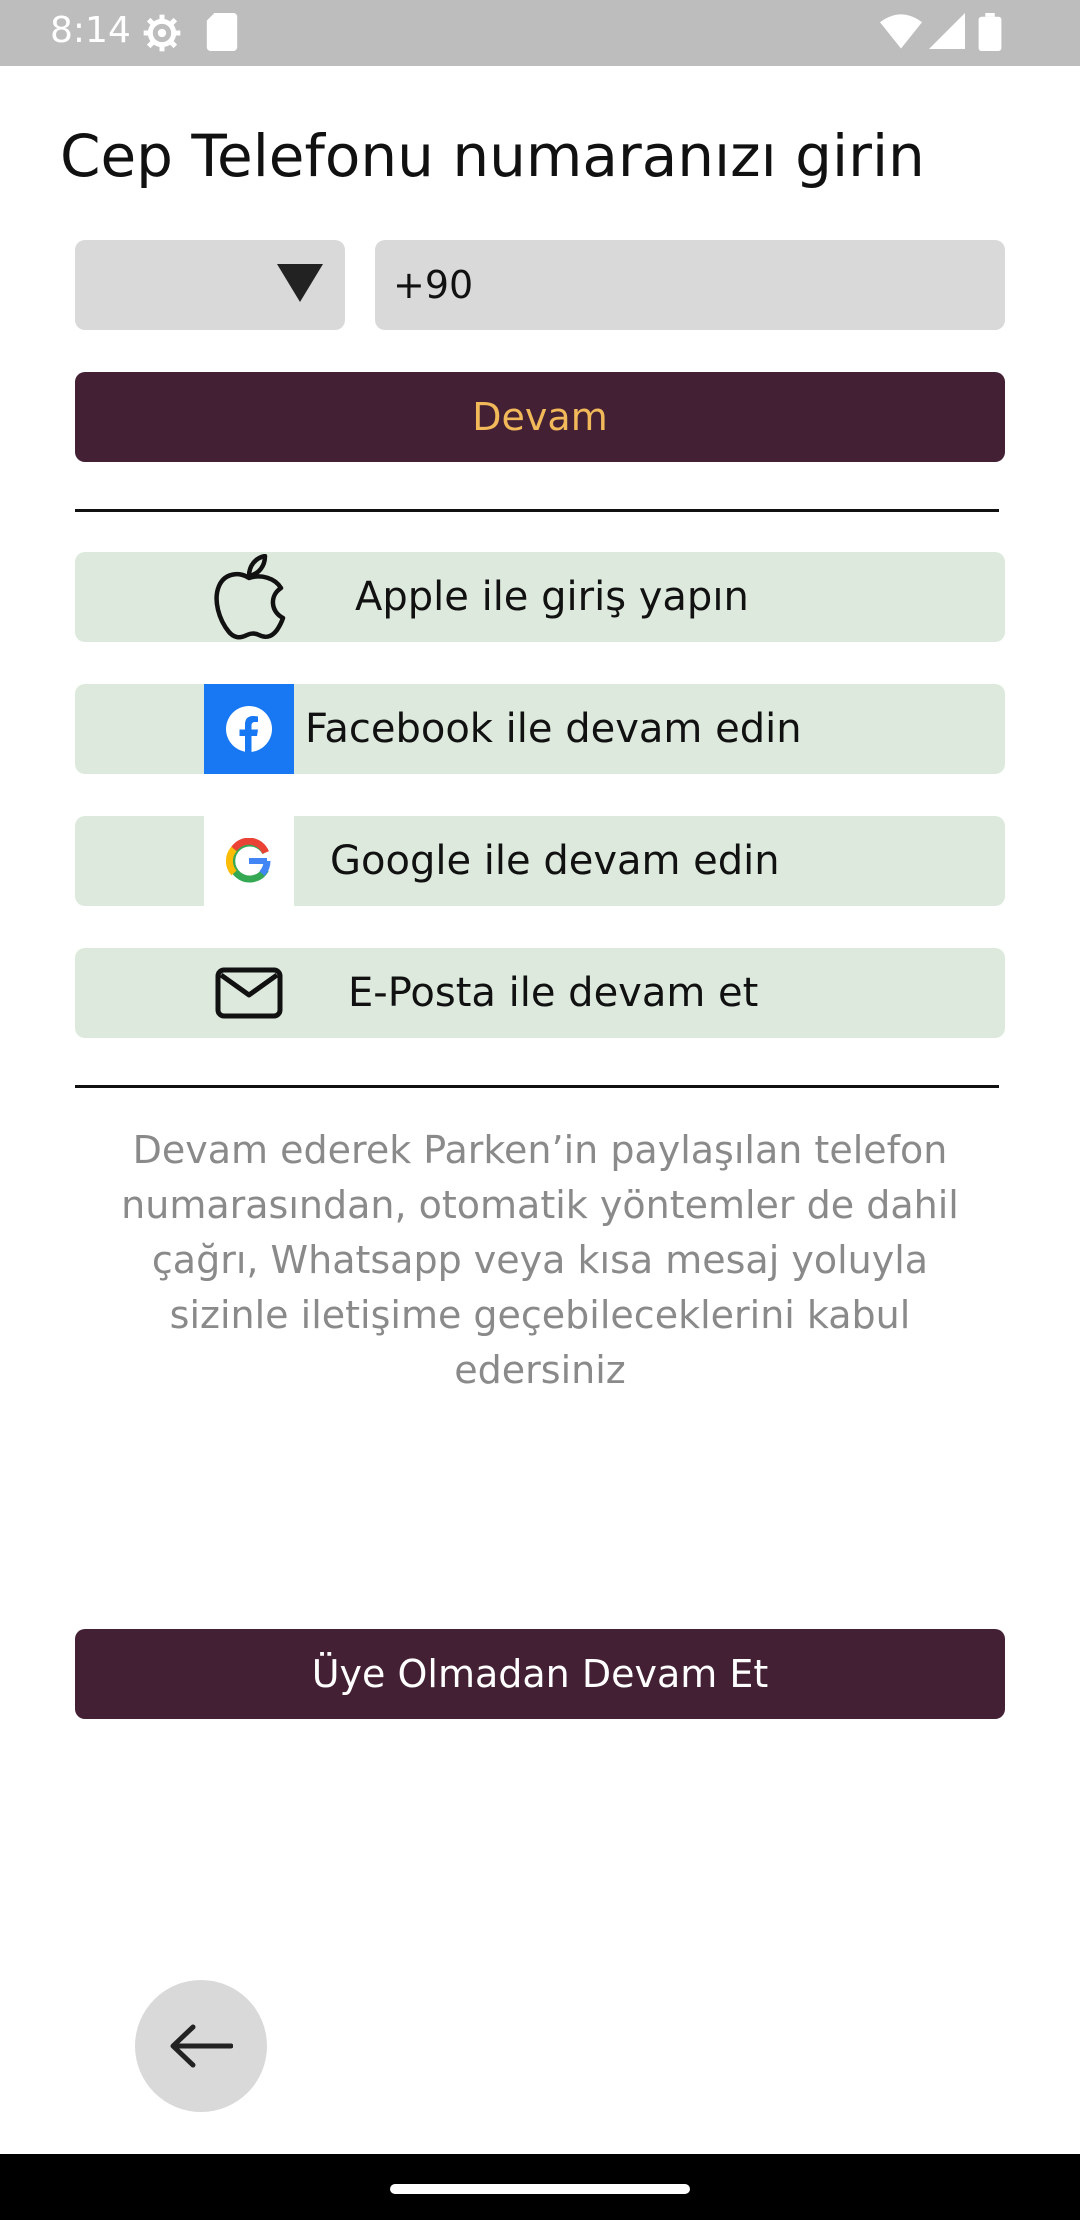  Describe the element at coordinates (901, 31) in the screenshot. I see `wifi-icon` at that location.